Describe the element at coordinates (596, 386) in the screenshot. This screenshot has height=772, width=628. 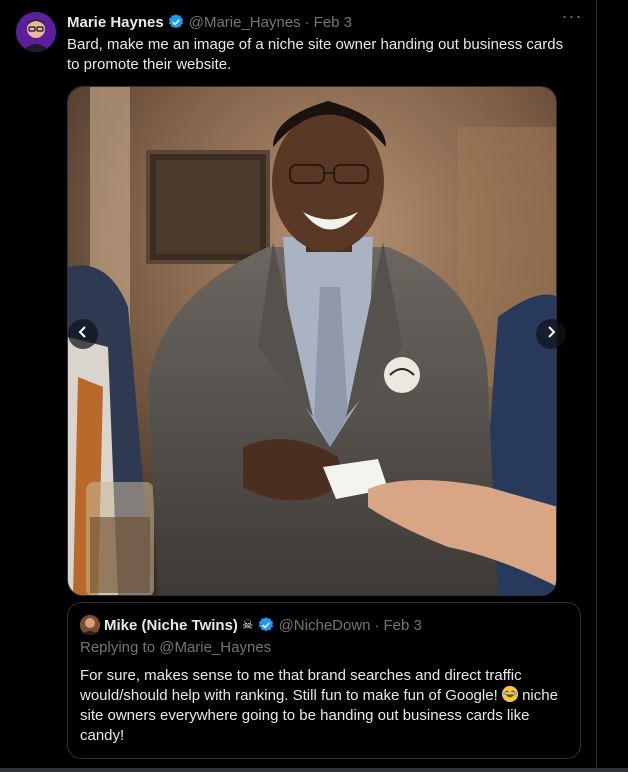
I see `timeline-right-border` at that location.